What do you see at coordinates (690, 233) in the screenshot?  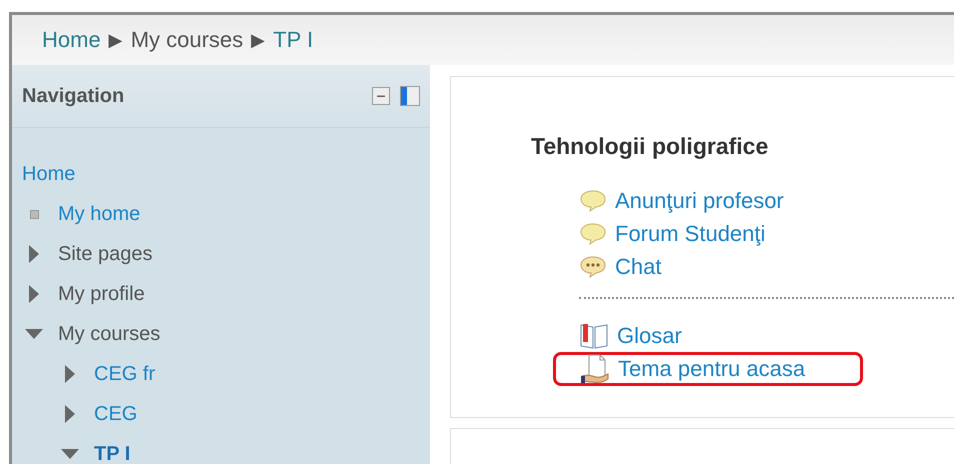 I see `activity-link: Forum Studenţi` at bounding box center [690, 233].